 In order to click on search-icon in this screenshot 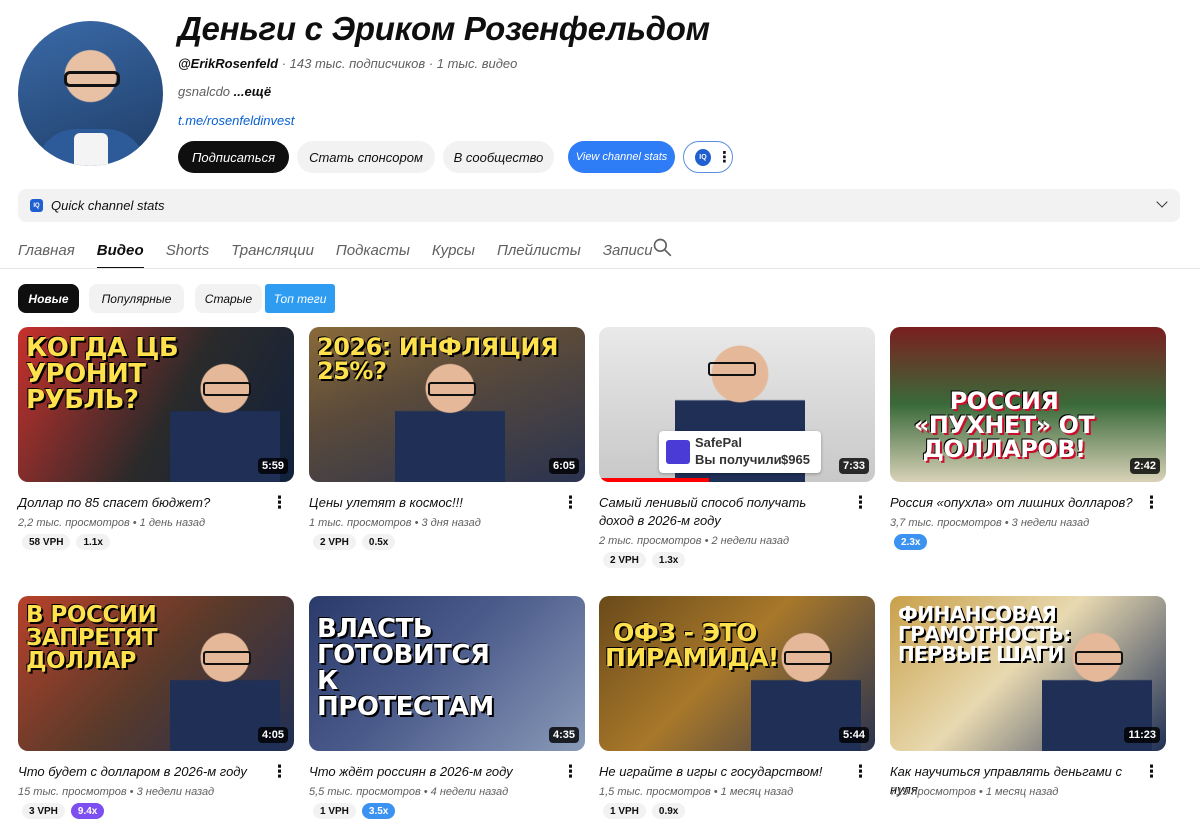, I will do `click(662, 247)`.